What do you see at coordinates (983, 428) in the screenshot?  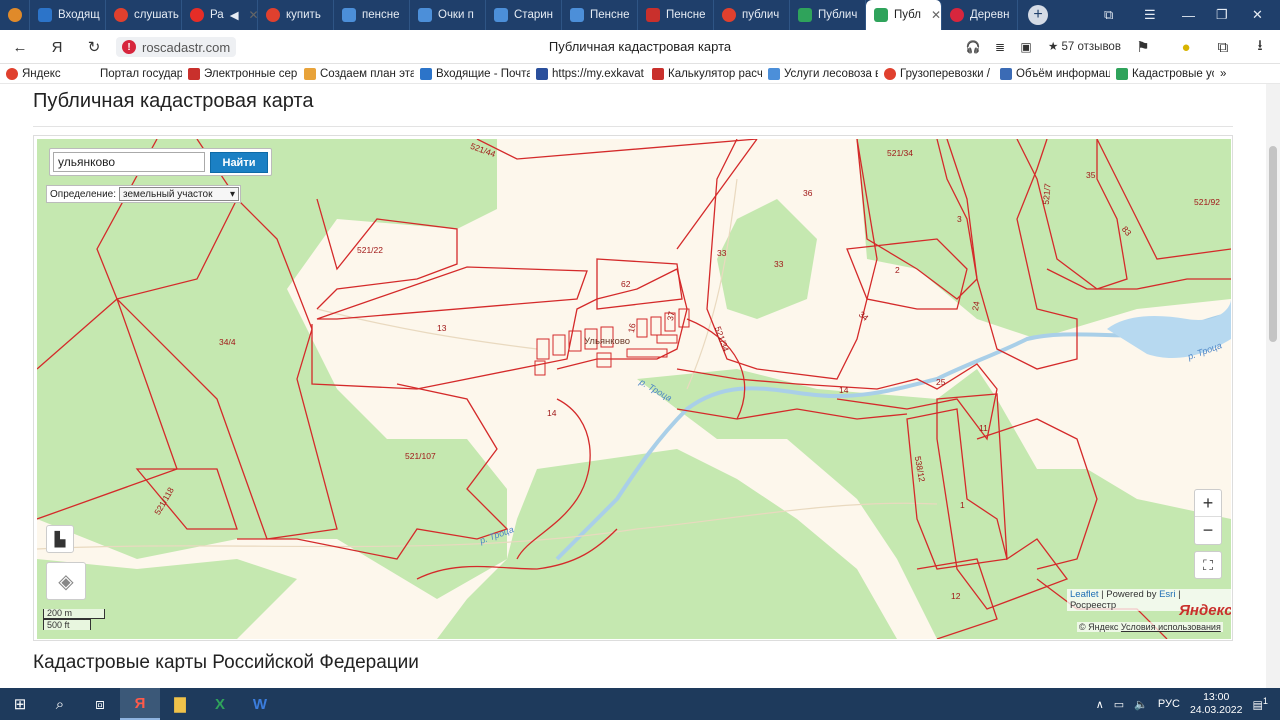 I see `parcel-label: 11` at bounding box center [983, 428].